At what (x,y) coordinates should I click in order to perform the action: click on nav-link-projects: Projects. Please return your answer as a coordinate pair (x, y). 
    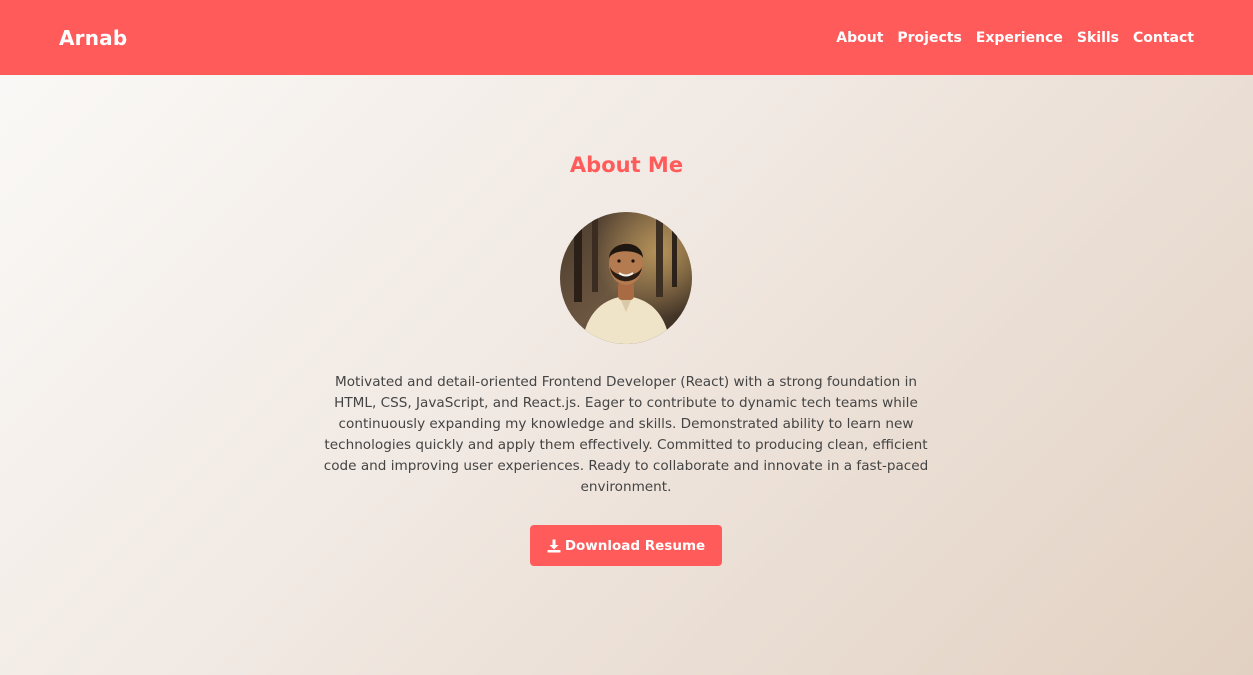
    Looking at the image, I should click on (929, 38).